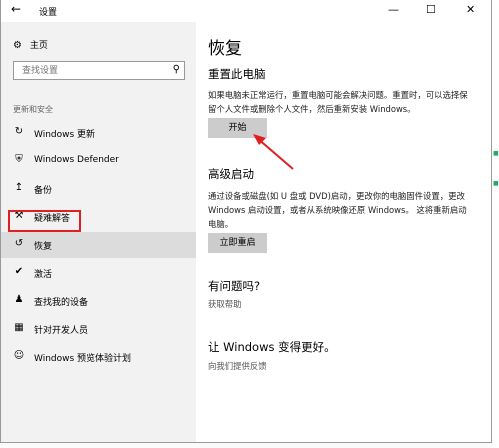 The height and width of the screenshot is (448, 499). Describe the element at coordinates (61, 303) in the screenshot. I see `sidebar-item-label: 查找我的设备` at that location.